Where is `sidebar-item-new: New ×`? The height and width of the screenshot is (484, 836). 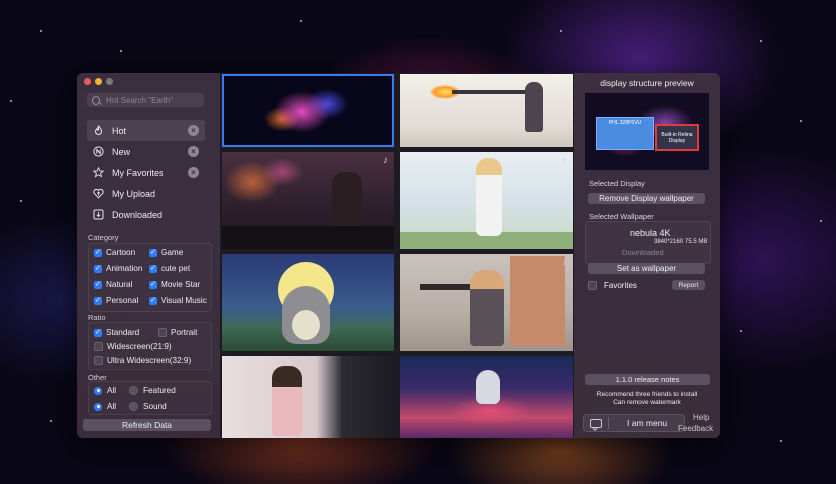 sidebar-item-new: New × is located at coordinates (146, 151).